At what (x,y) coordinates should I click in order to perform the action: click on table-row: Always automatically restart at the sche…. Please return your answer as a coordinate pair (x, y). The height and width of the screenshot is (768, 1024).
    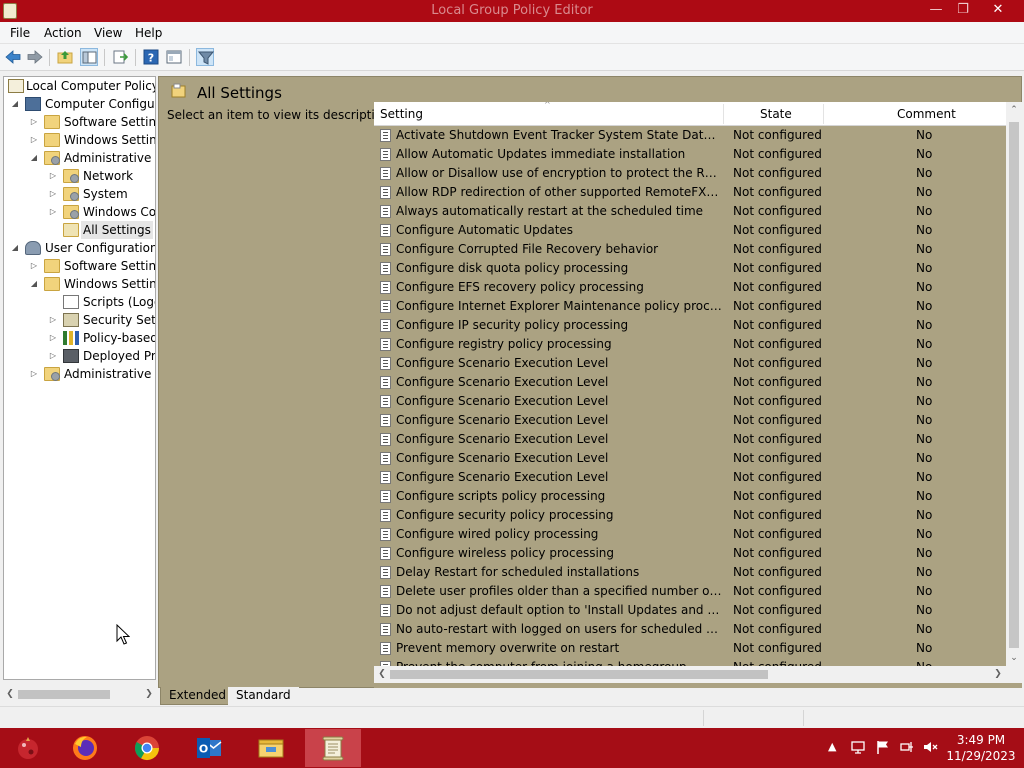
    Looking at the image, I should click on (690, 211).